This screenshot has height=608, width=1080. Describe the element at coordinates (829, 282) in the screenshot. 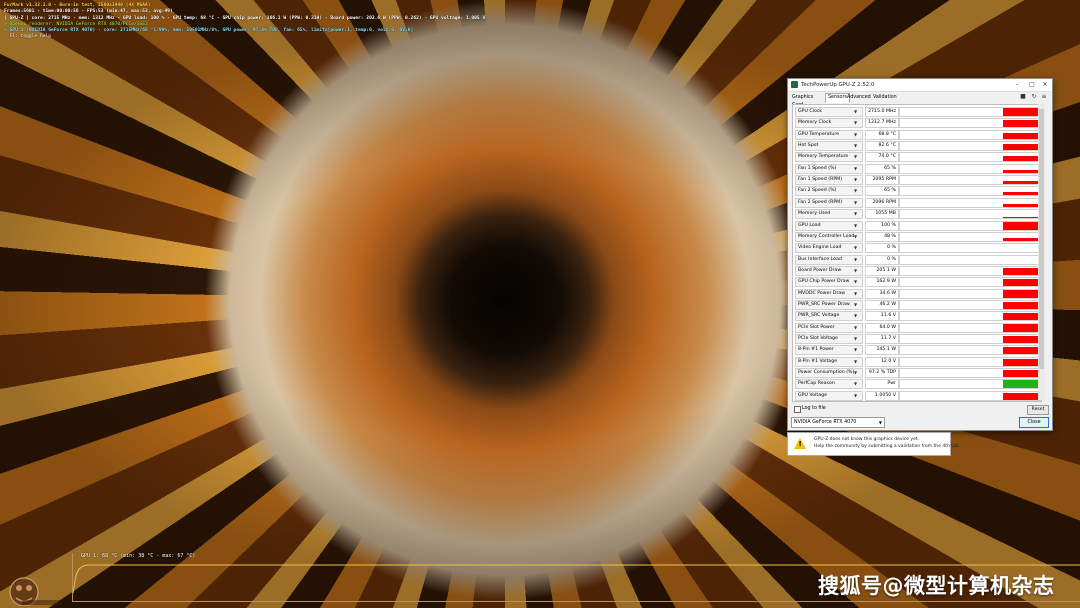

I see `sensor-name-dropdown: GPU Chip Power Draw` at that location.